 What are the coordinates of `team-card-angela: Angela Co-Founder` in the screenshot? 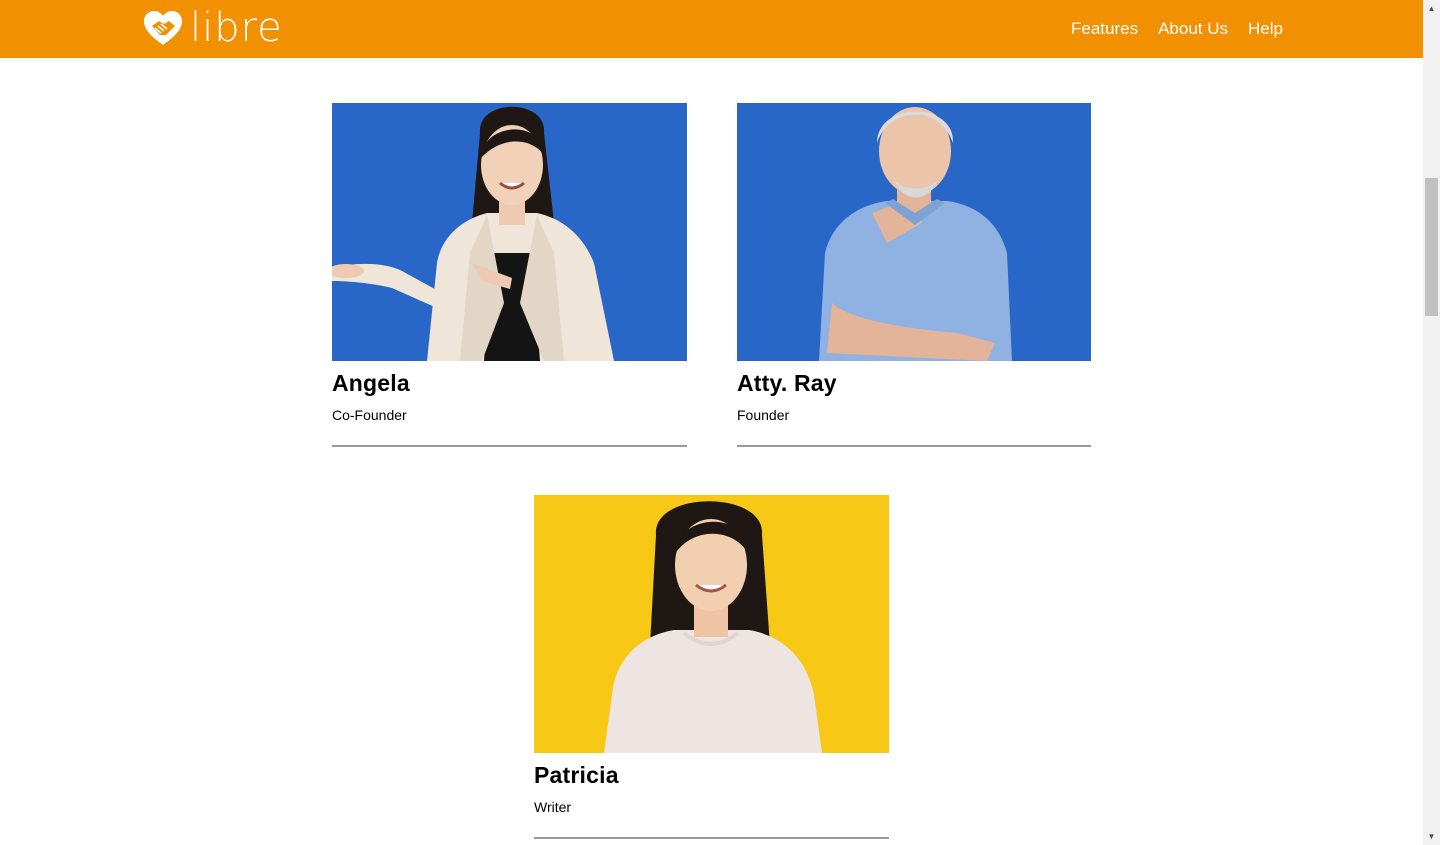 It's located at (509, 275).